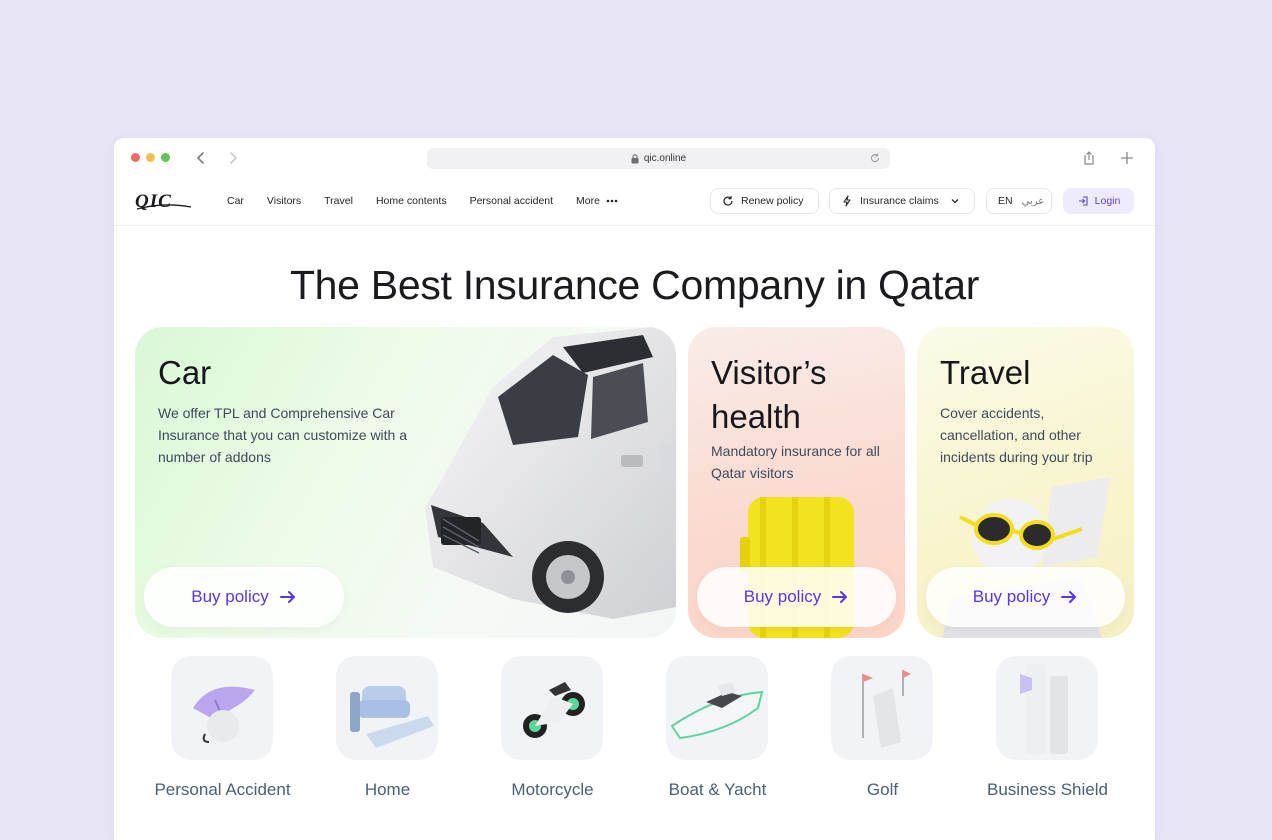 This screenshot has height=840, width=1272. I want to click on business-shield-icon, so click(1047, 708).